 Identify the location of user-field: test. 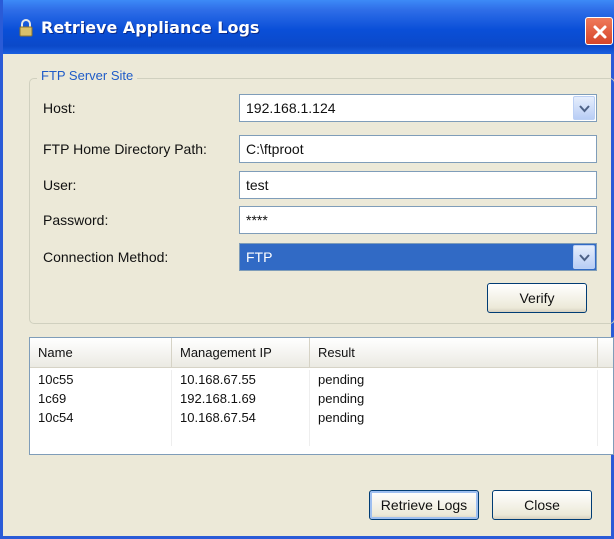
(418, 185).